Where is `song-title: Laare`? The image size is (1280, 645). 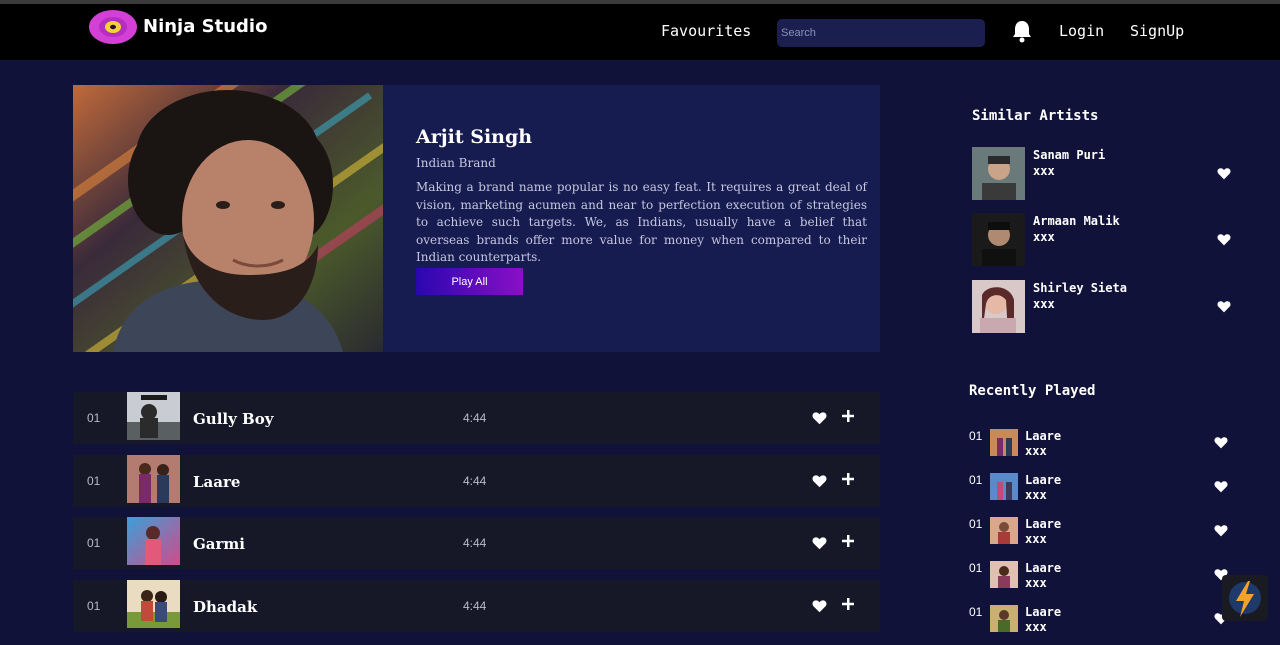
song-title: Laare is located at coordinates (216, 482).